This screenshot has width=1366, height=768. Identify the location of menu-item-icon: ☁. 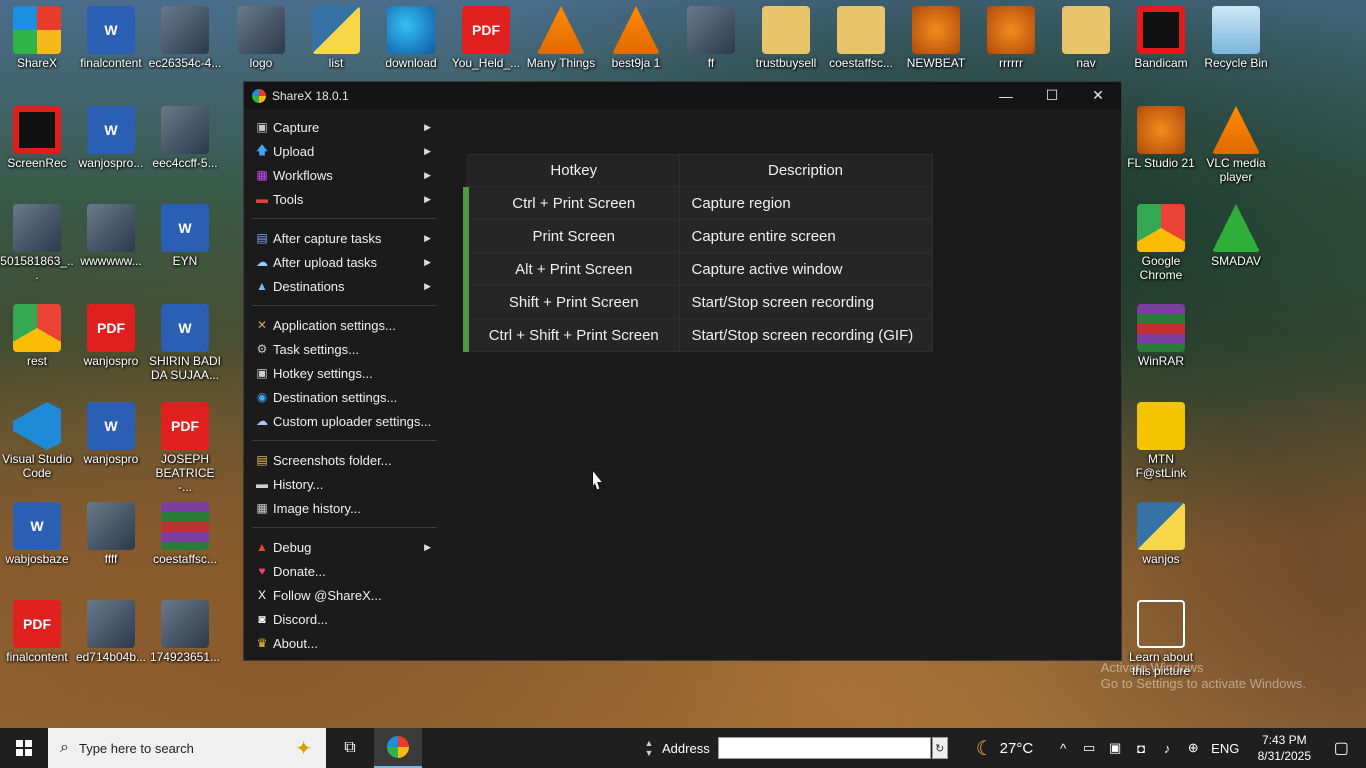
(262, 421).